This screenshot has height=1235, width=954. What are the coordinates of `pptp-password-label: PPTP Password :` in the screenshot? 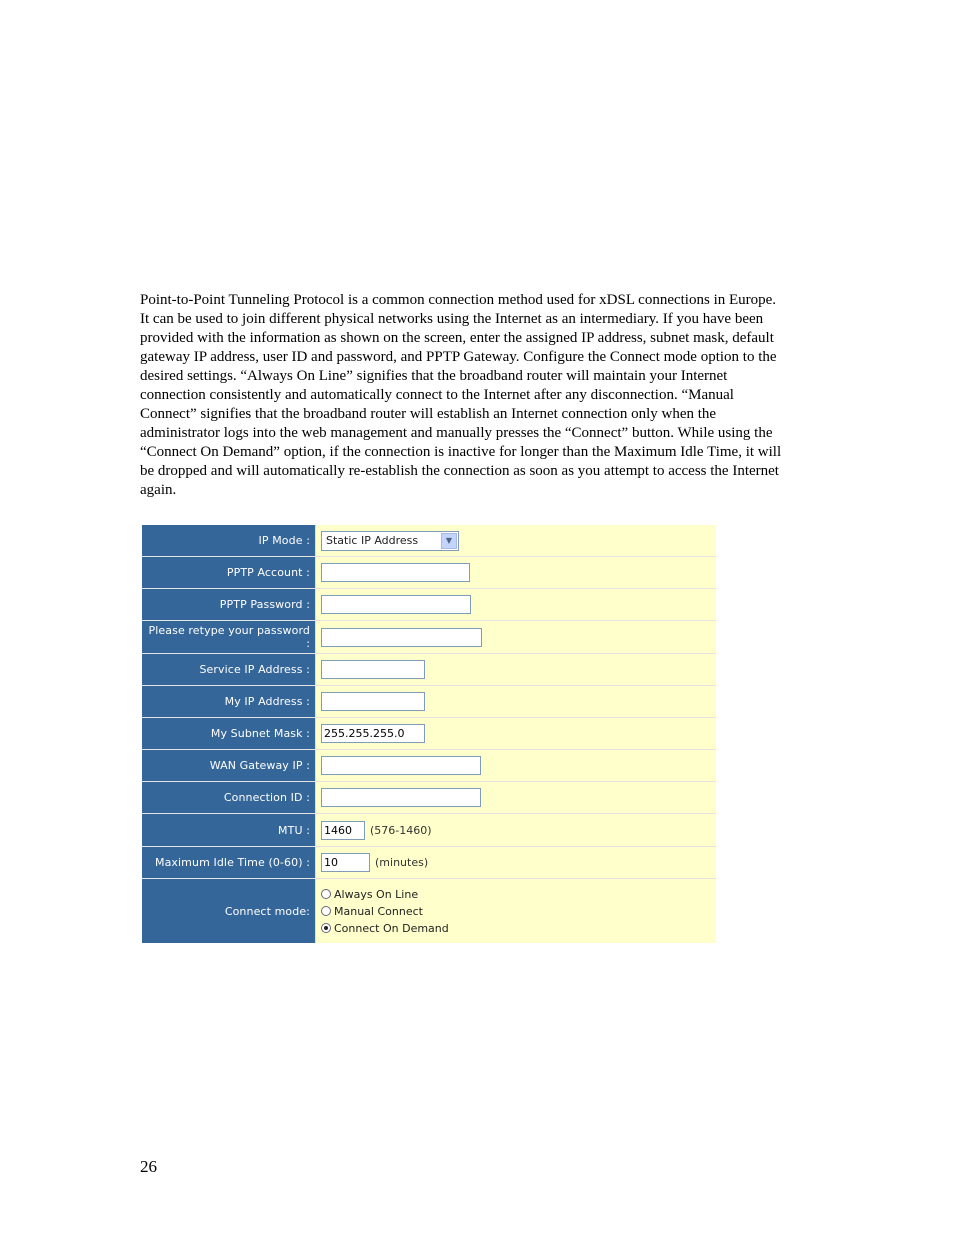 It's located at (229, 604).